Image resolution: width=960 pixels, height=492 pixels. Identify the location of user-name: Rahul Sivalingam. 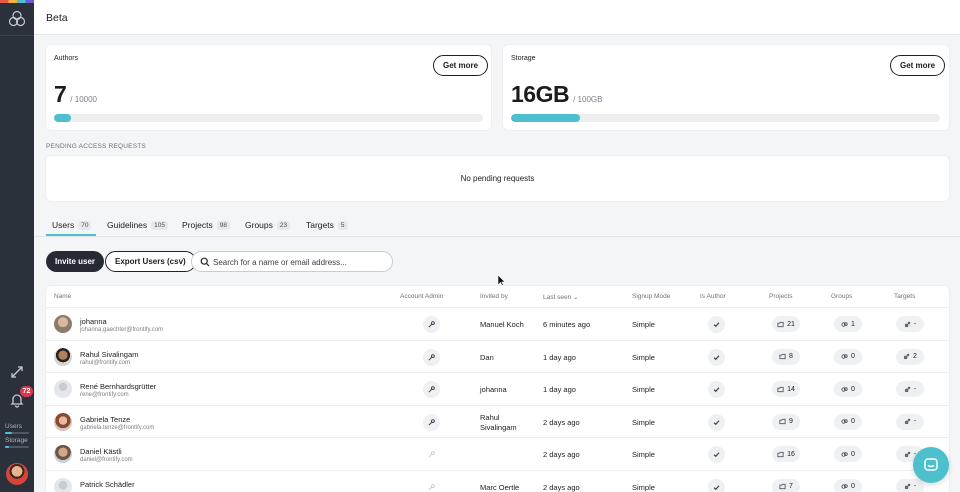
(109, 354).